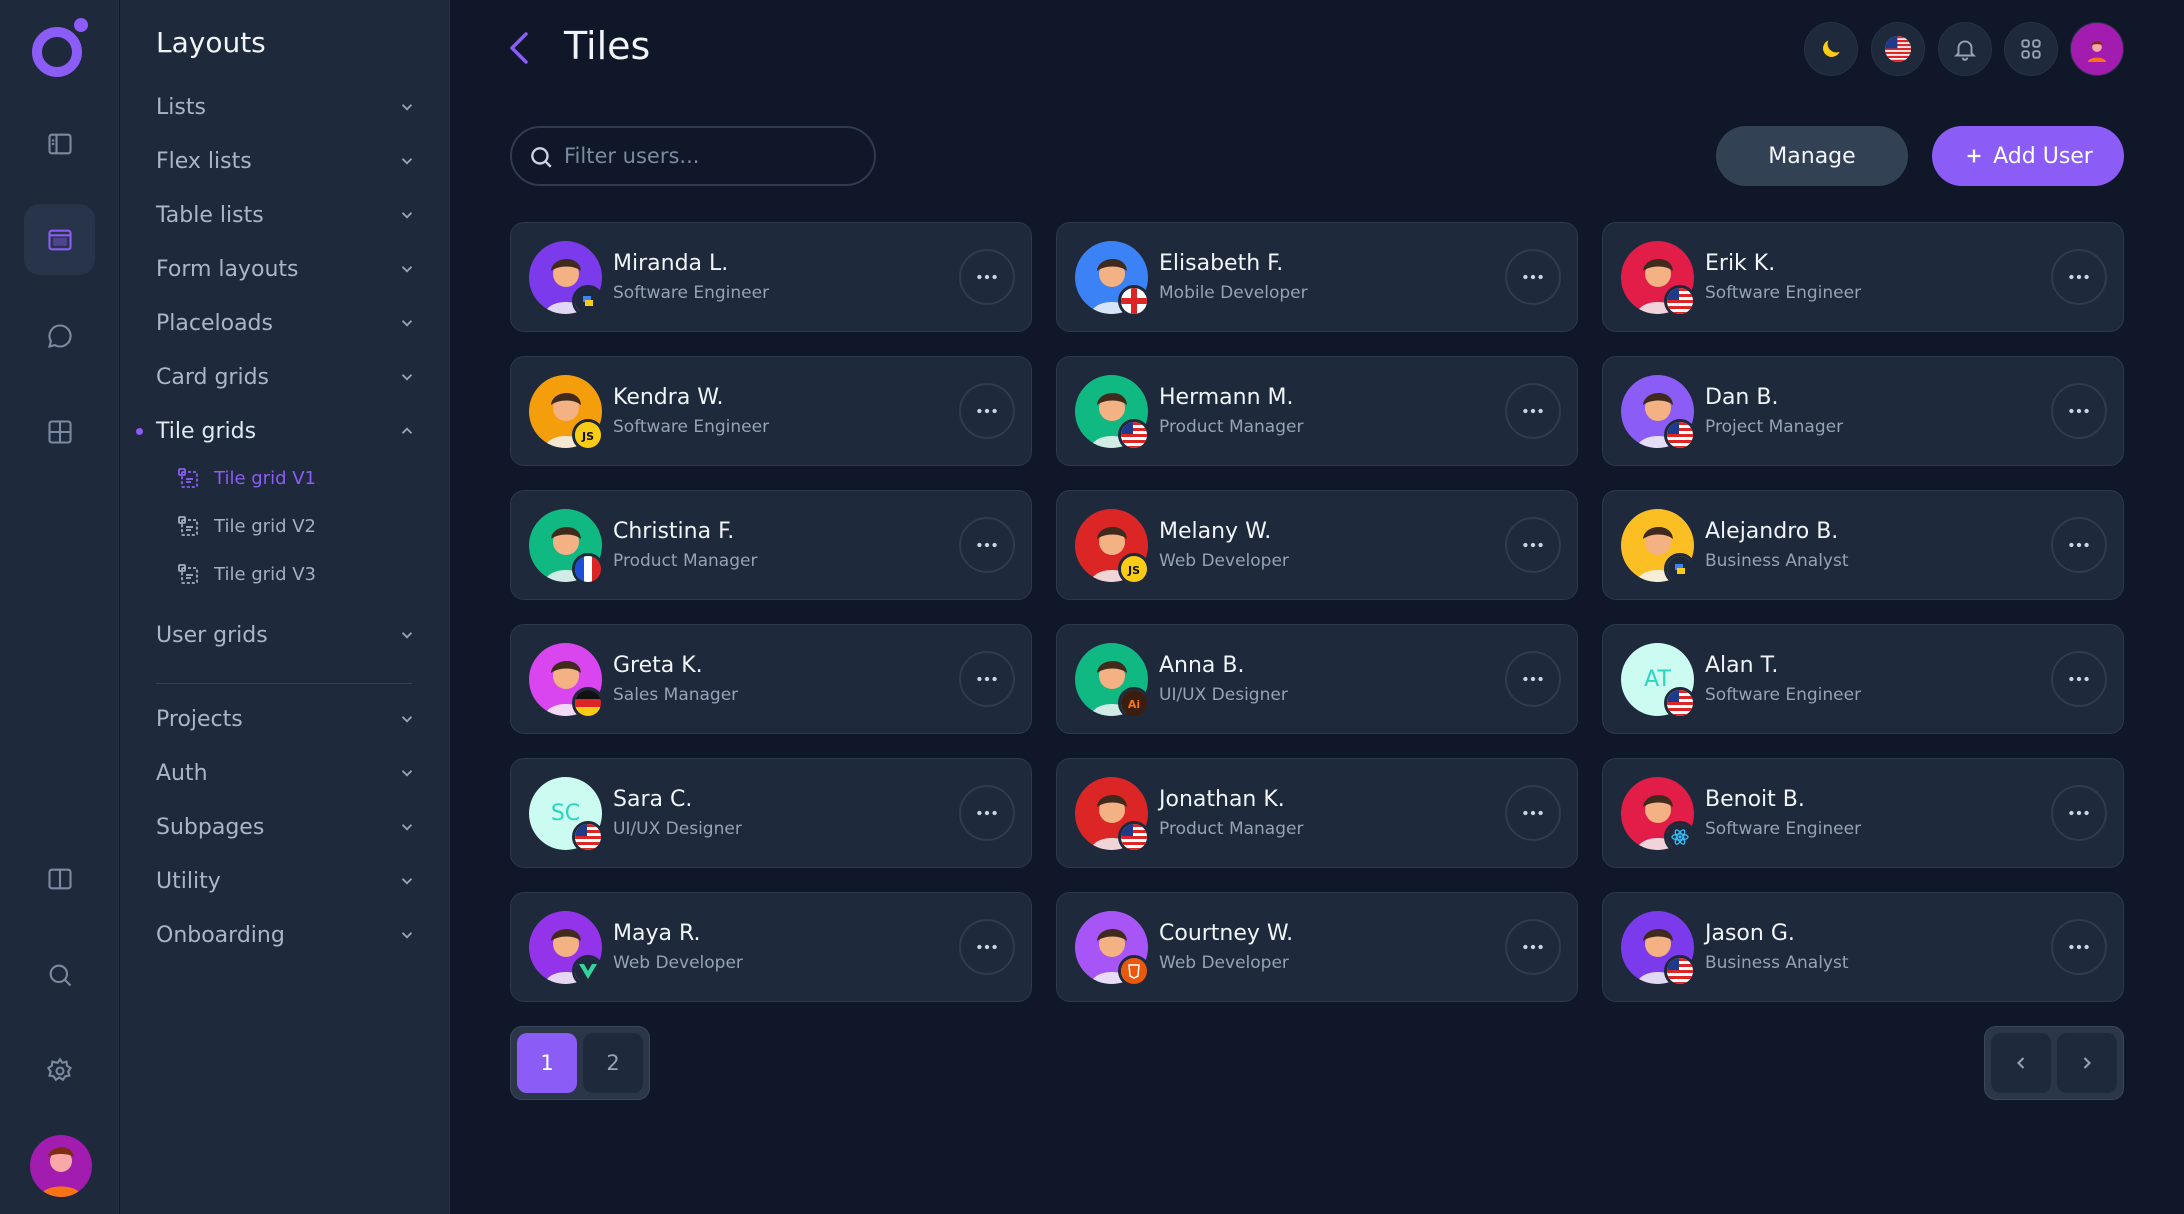 The width and height of the screenshot is (2184, 1214). I want to click on bell-icon, so click(1965, 50).